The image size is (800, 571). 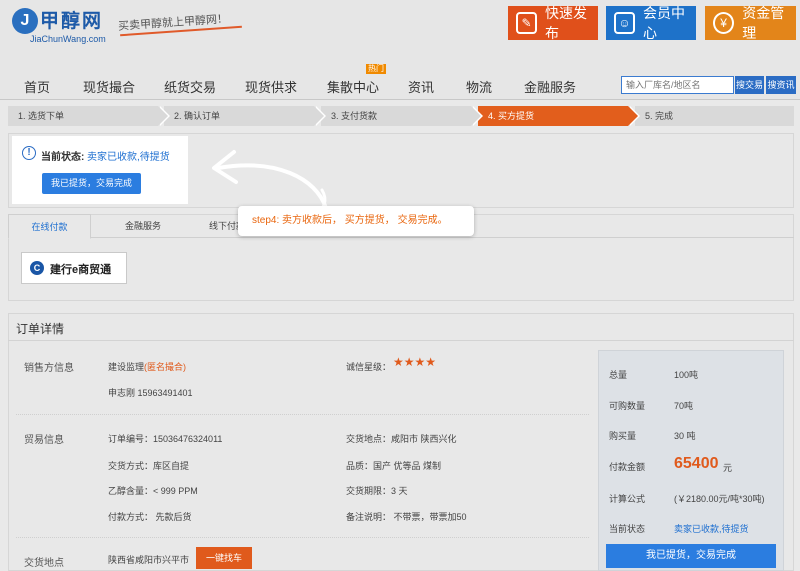 I want to click on nav-item-news: 资讯, so click(x=421, y=86).